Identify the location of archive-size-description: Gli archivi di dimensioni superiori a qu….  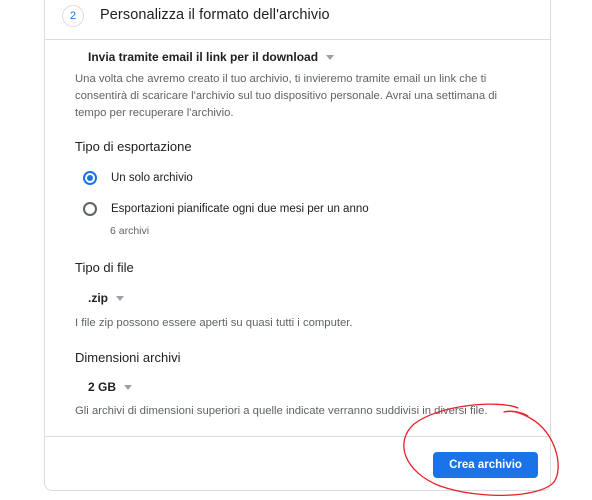
(281, 411).